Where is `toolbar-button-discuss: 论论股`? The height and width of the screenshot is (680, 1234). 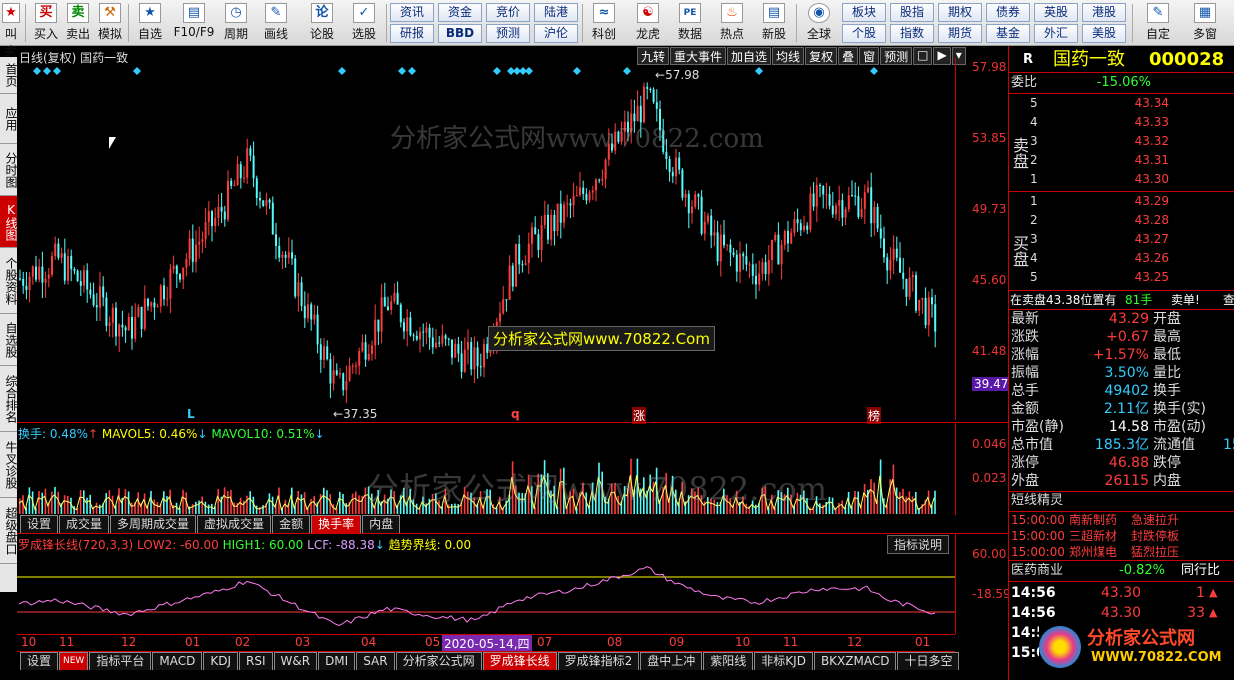 toolbar-button-discuss: 论论股 is located at coordinates (322, 23).